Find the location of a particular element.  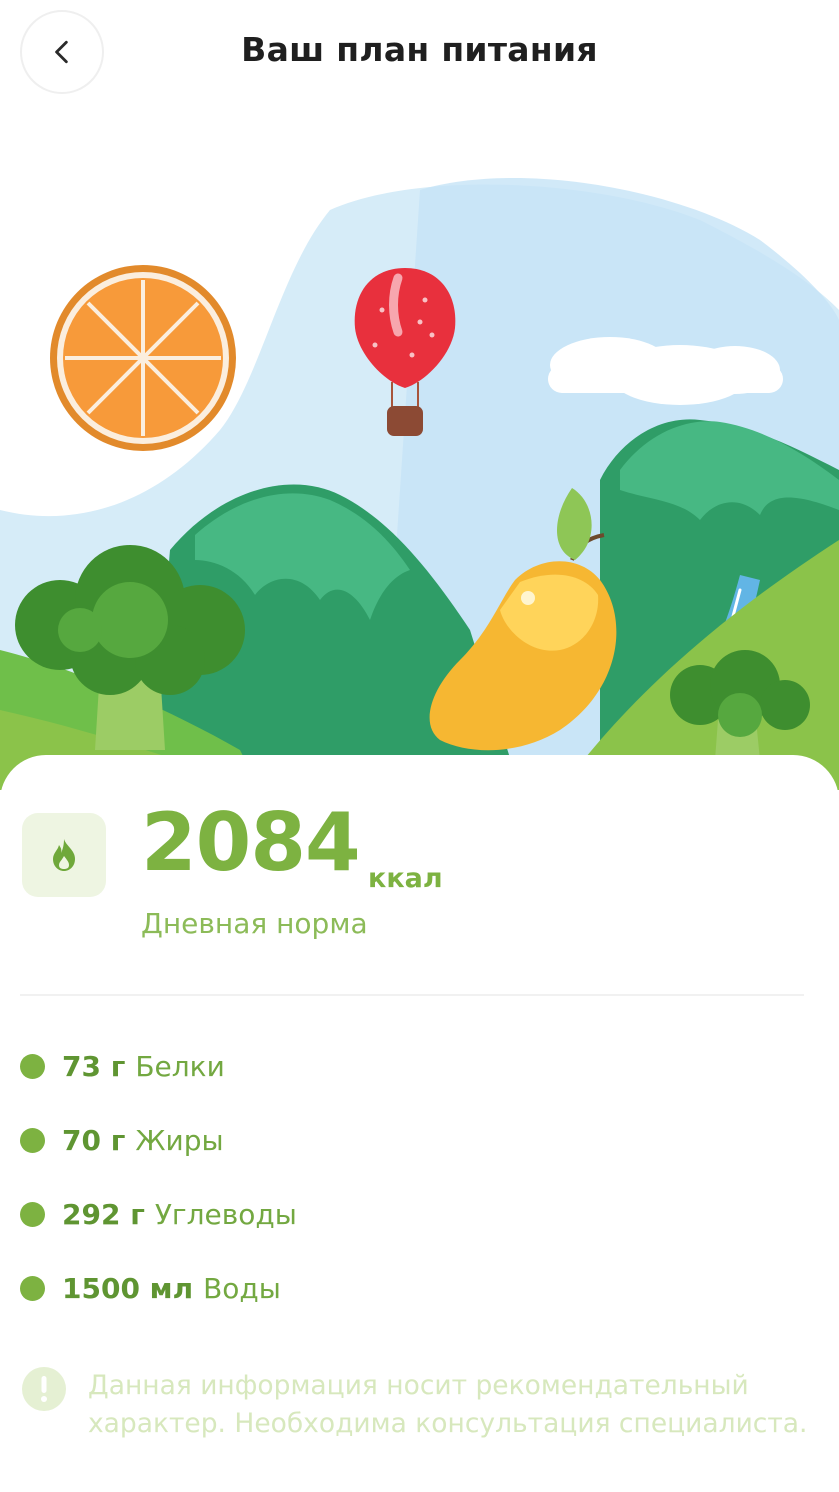

calories-icon-box is located at coordinates (64, 855).